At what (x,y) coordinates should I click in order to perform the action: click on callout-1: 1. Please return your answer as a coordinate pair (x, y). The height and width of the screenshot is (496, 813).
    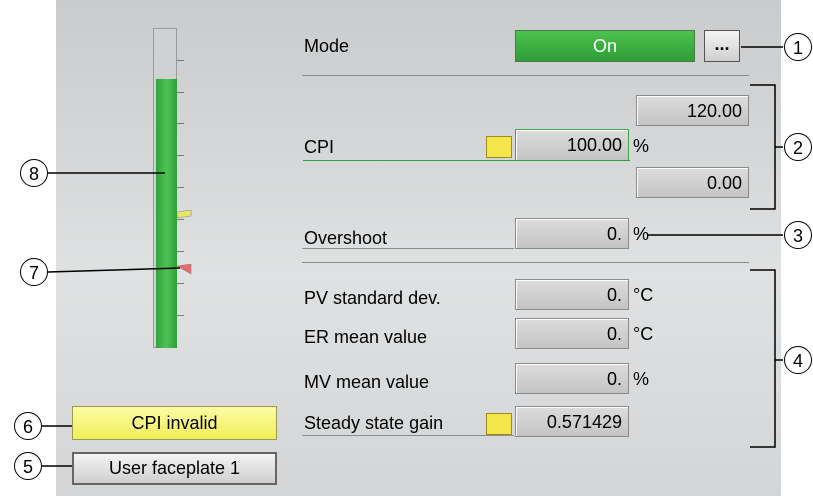
    Looking at the image, I should click on (798, 47).